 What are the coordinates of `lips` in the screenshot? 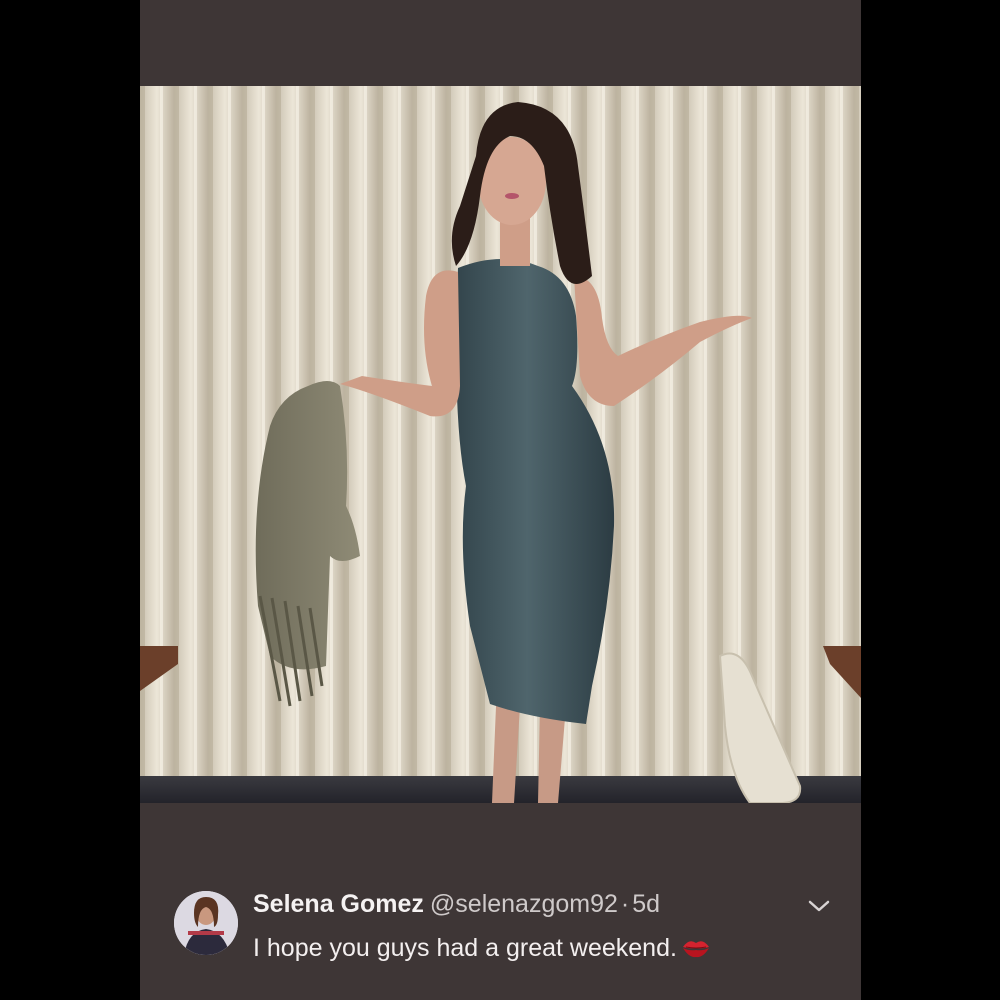 It's located at (512, 196).